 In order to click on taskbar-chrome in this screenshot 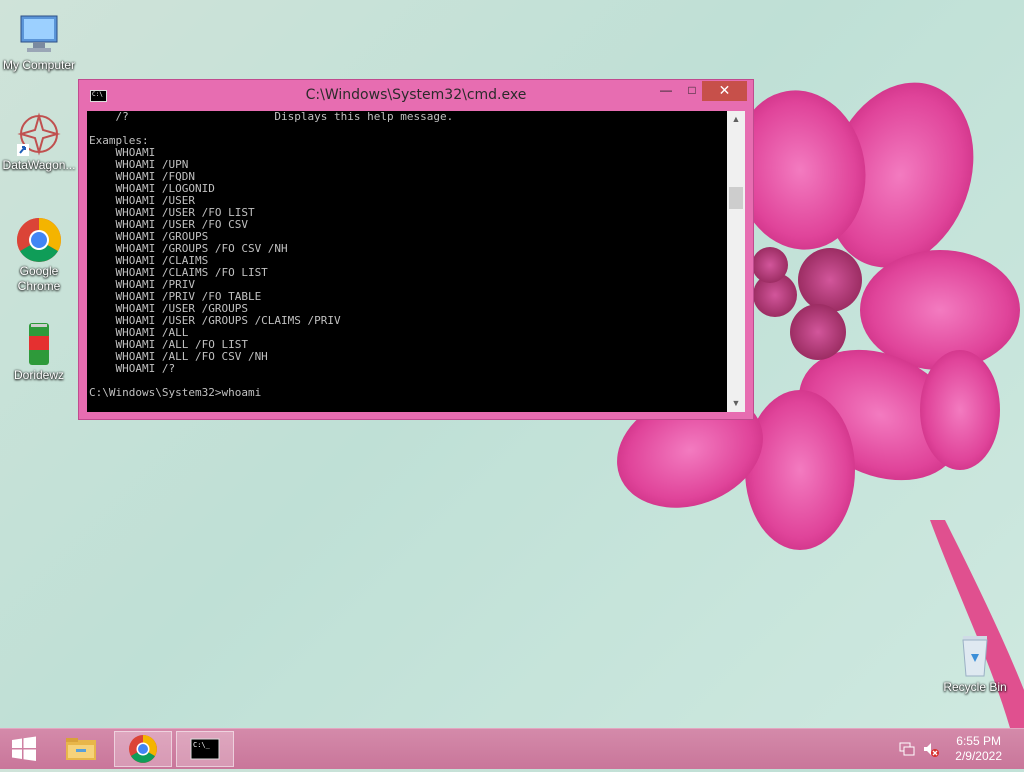, I will do `click(143, 749)`.